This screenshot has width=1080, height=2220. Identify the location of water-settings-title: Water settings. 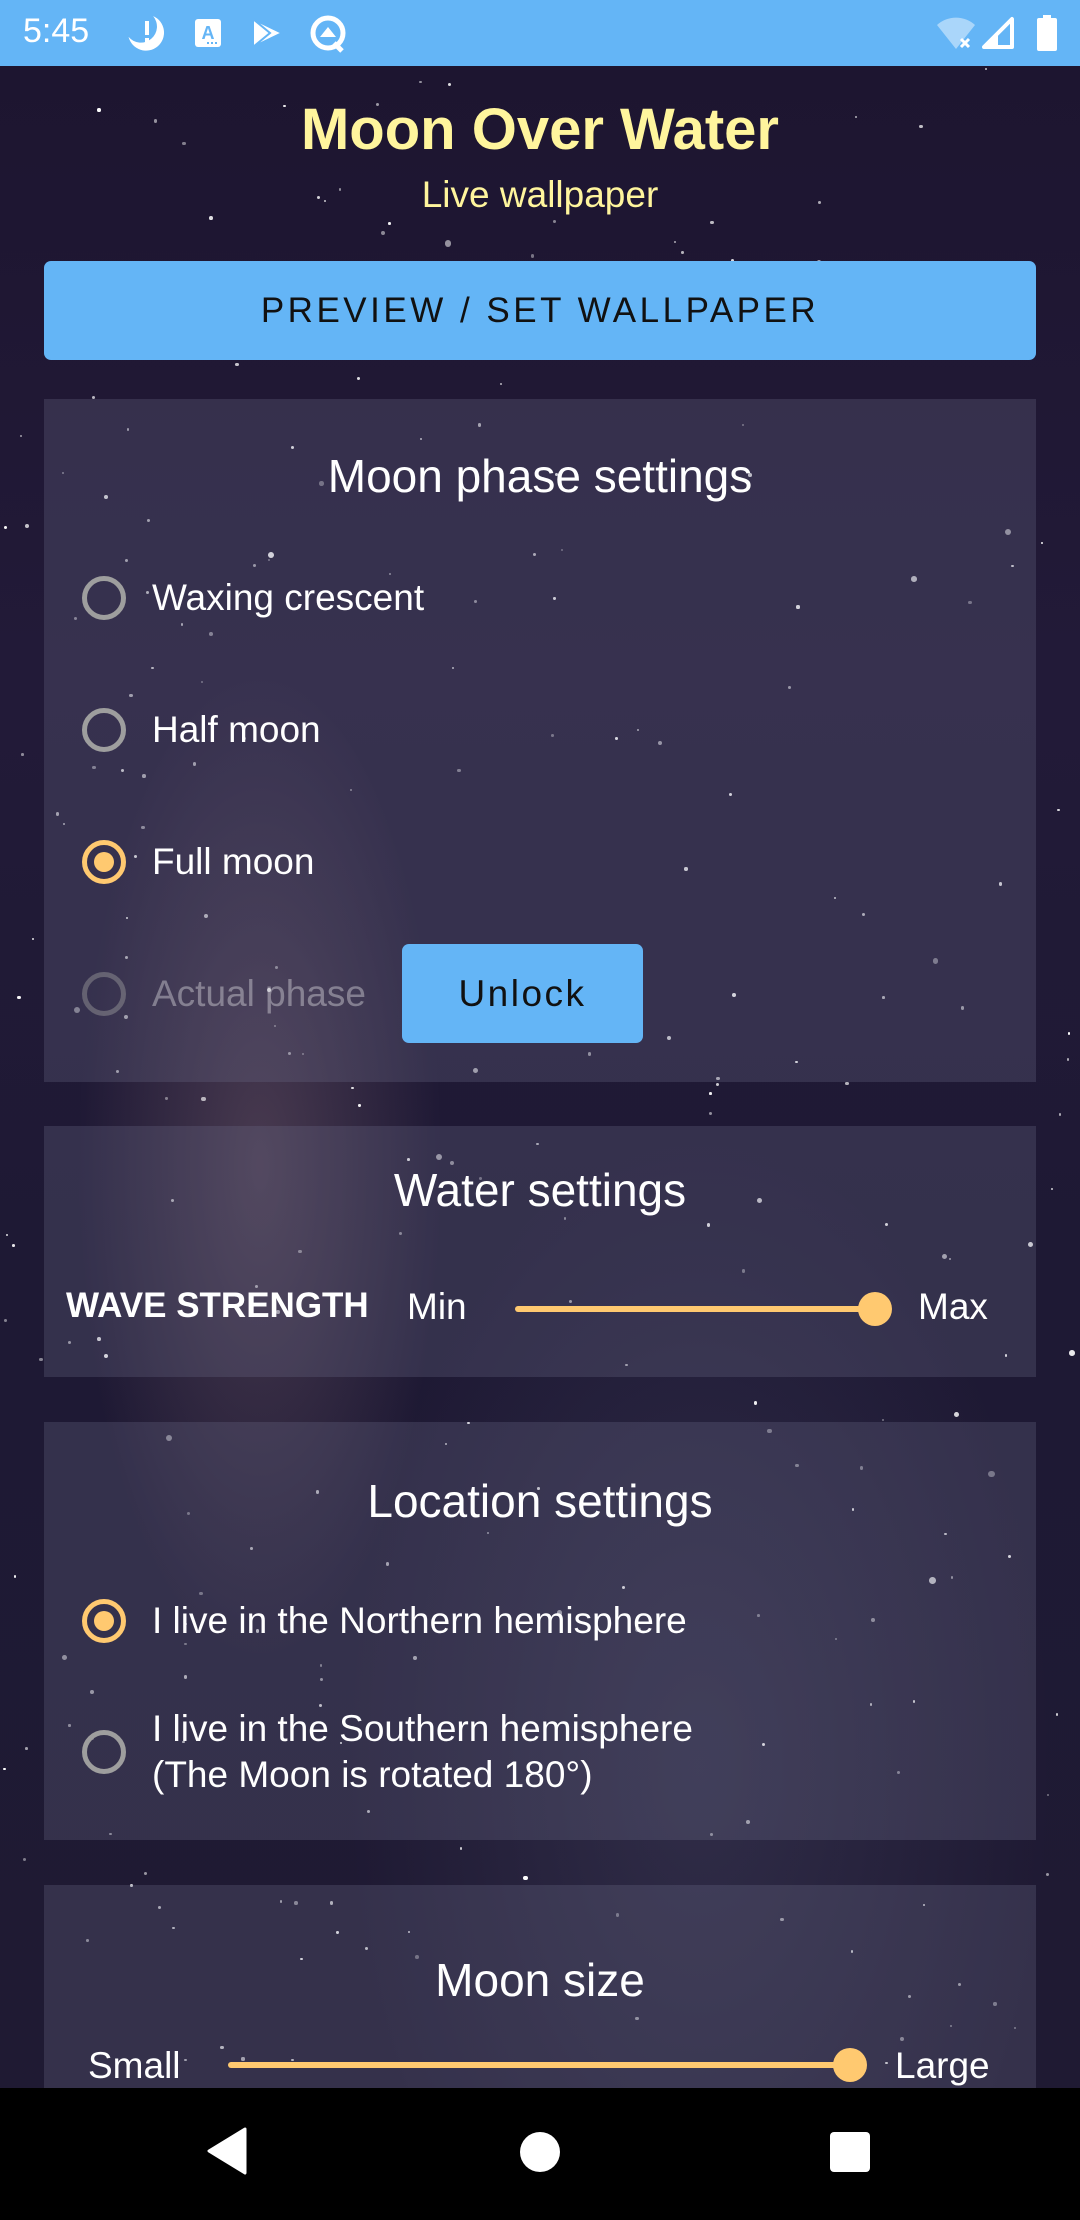
(540, 1190).